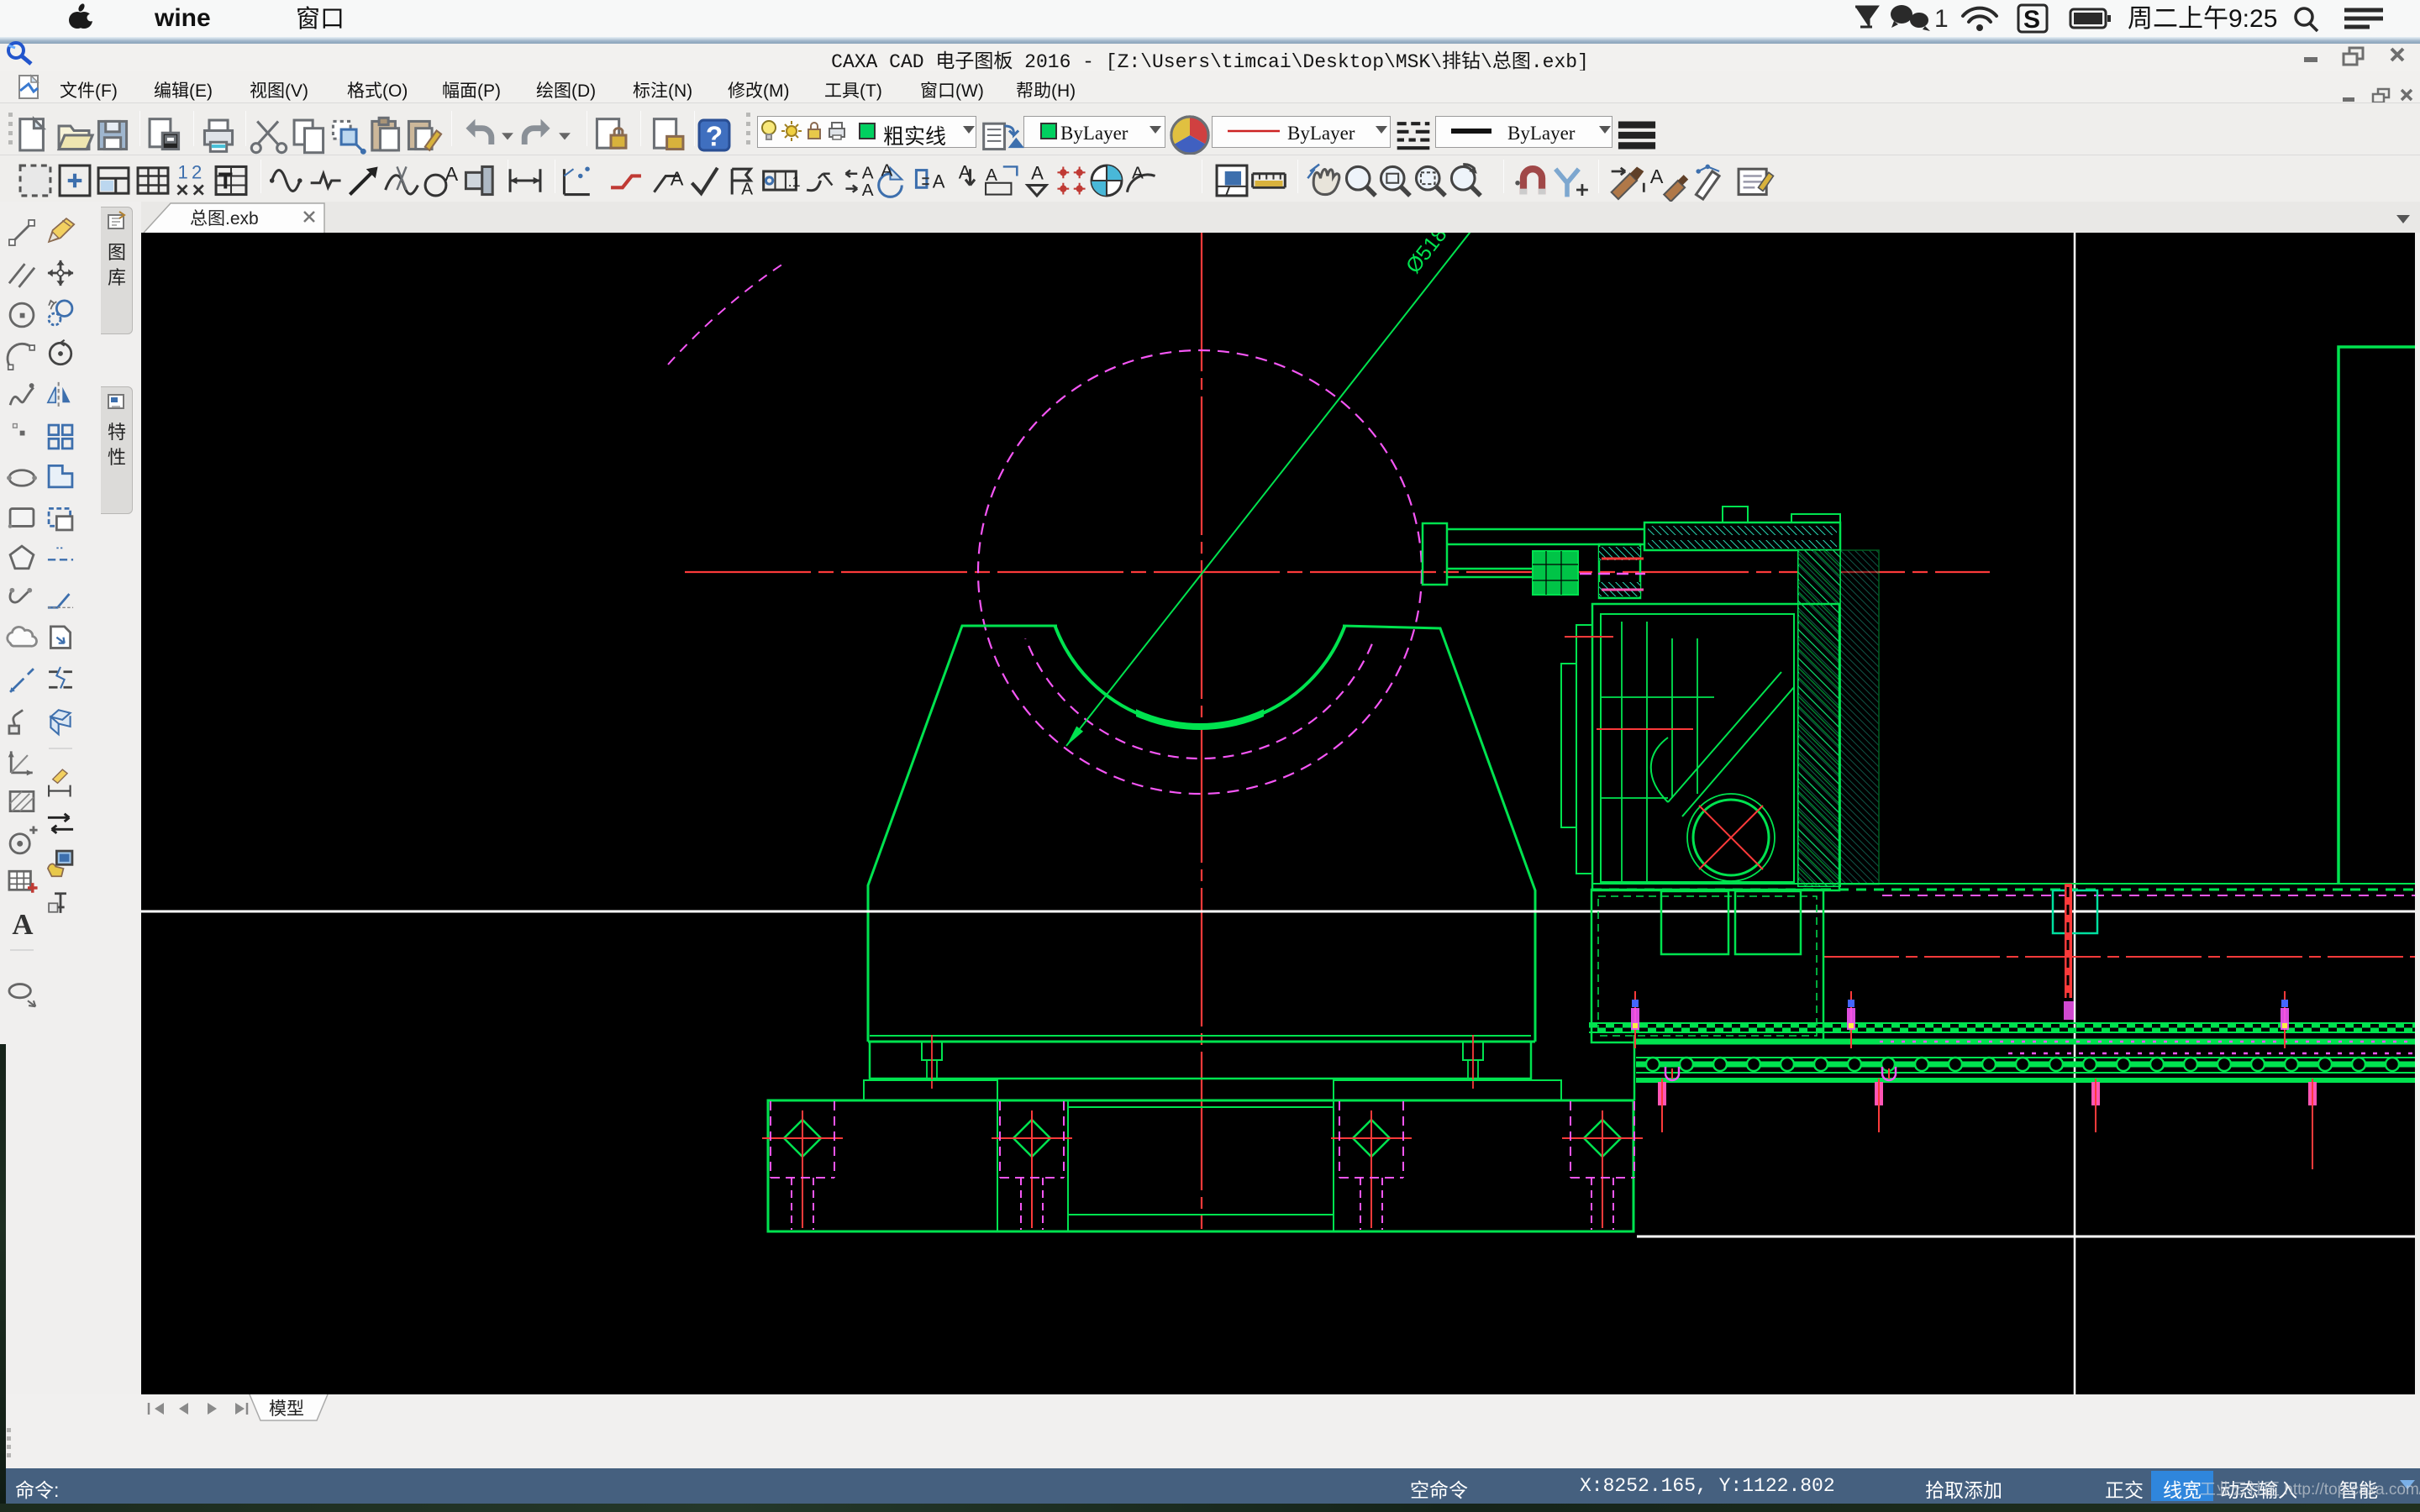 The image size is (2420, 1512). What do you see at coordinates (794, 181) in the screenshot?
I see `svg-text: .1` at bounding box center [794, 181].